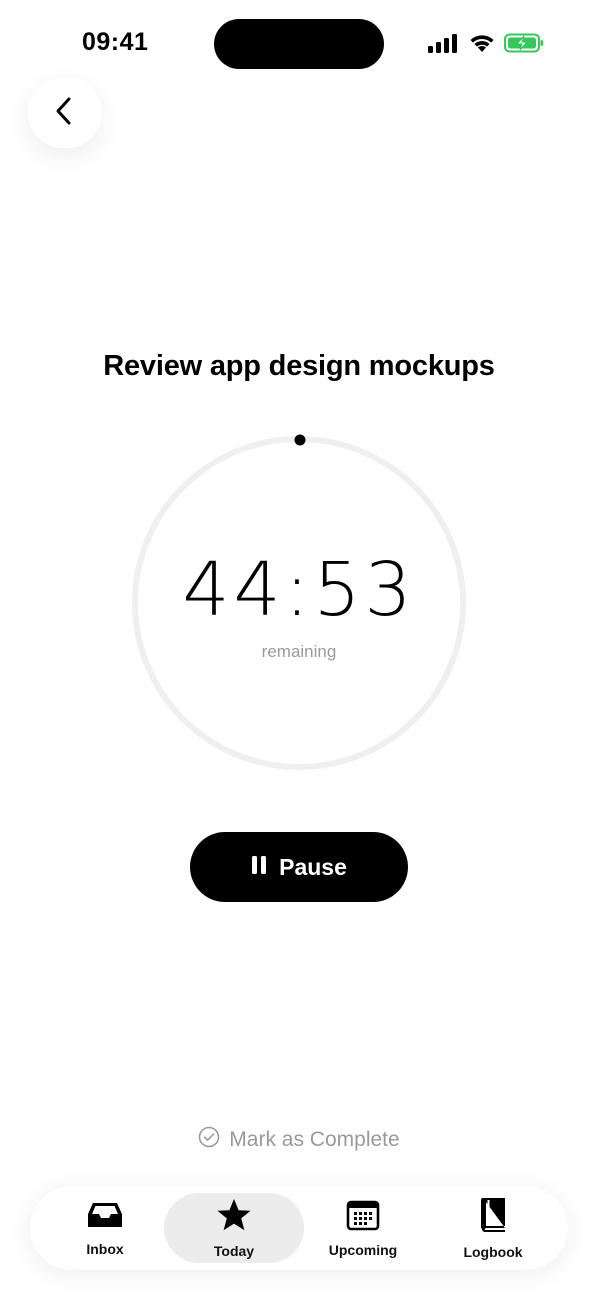 The height and width of the screenshot is (1300, 598). I want to click on tab-bar: Inbox Today Upcoming Logbook, so click(299, 1228).